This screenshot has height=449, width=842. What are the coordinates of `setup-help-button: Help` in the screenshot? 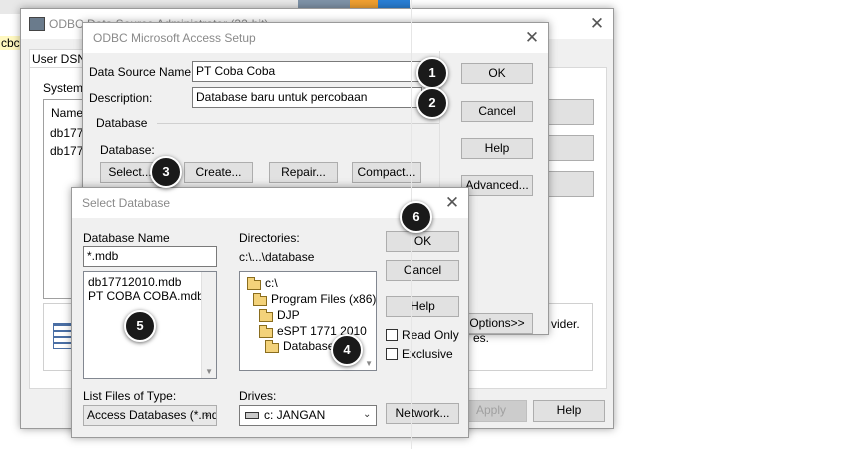 It's located at (497, 148).